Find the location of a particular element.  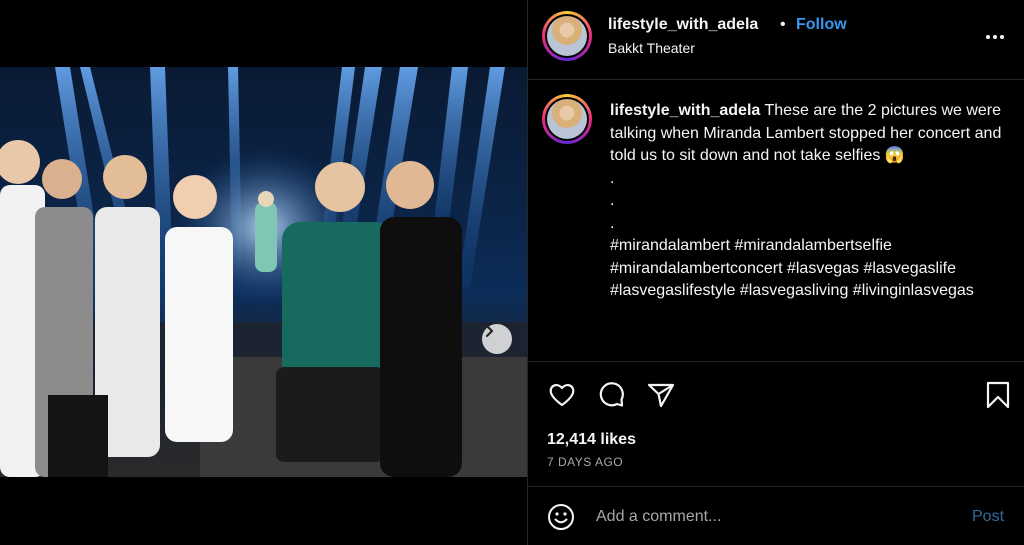

comment-bar: Post is located at coordinates (776, 516).